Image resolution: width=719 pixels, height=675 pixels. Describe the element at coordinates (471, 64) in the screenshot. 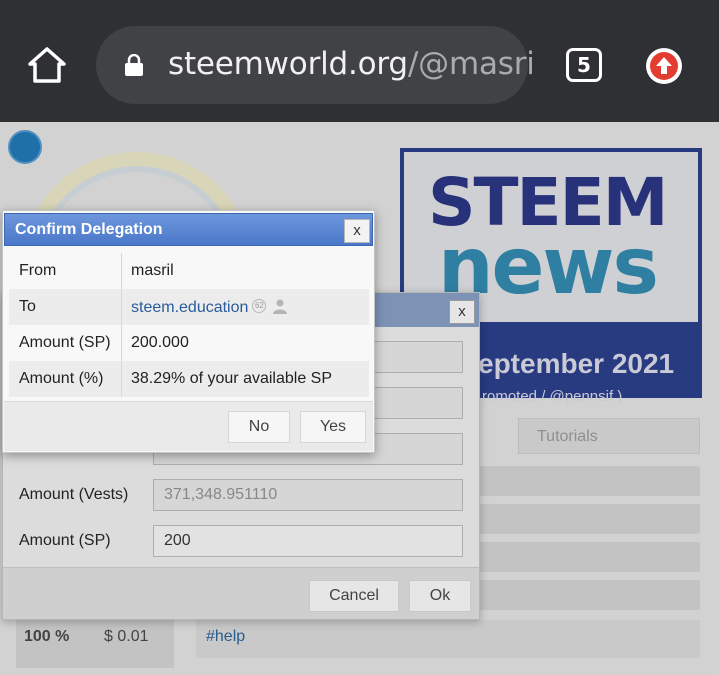

I see `url-path: /@masri` at that location.